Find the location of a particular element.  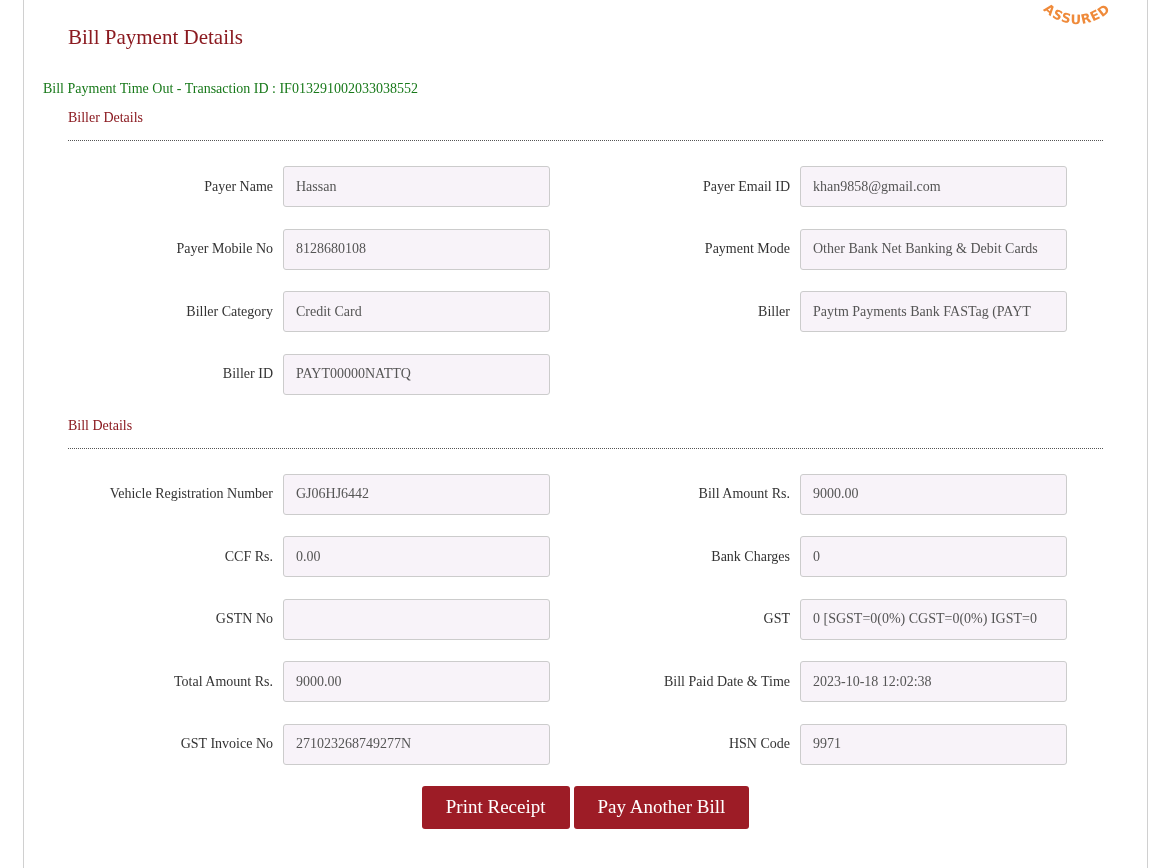

field-label: Biller Category is located at coordinates (229, 311).